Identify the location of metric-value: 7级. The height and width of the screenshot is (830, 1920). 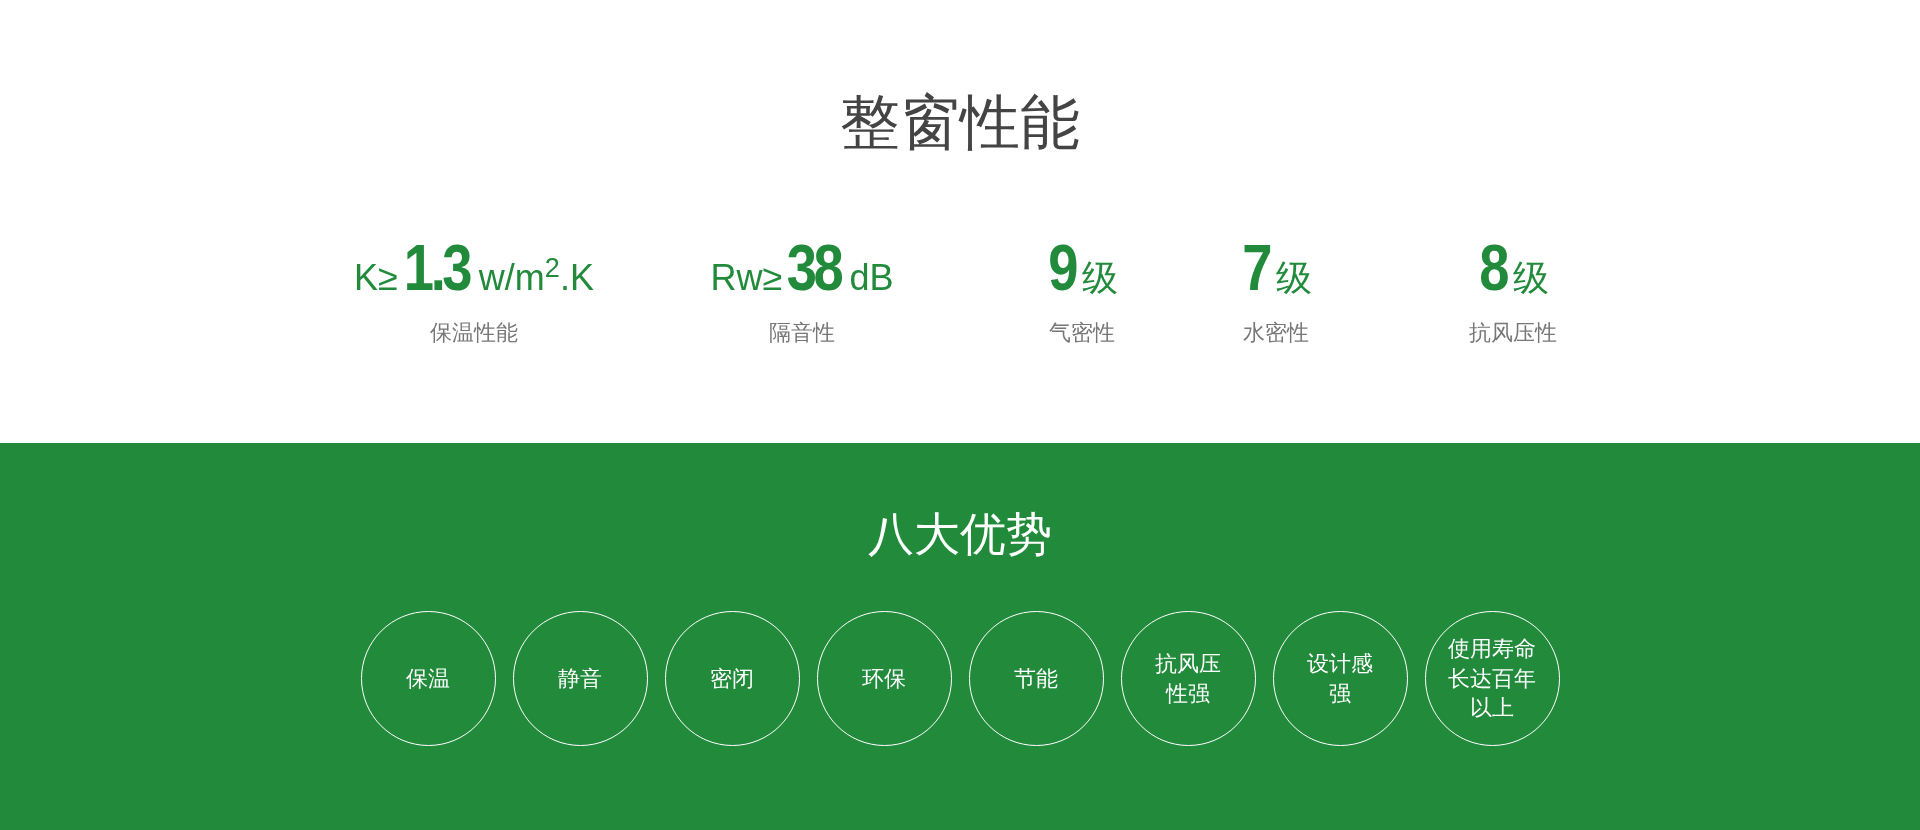
(1277, 268).